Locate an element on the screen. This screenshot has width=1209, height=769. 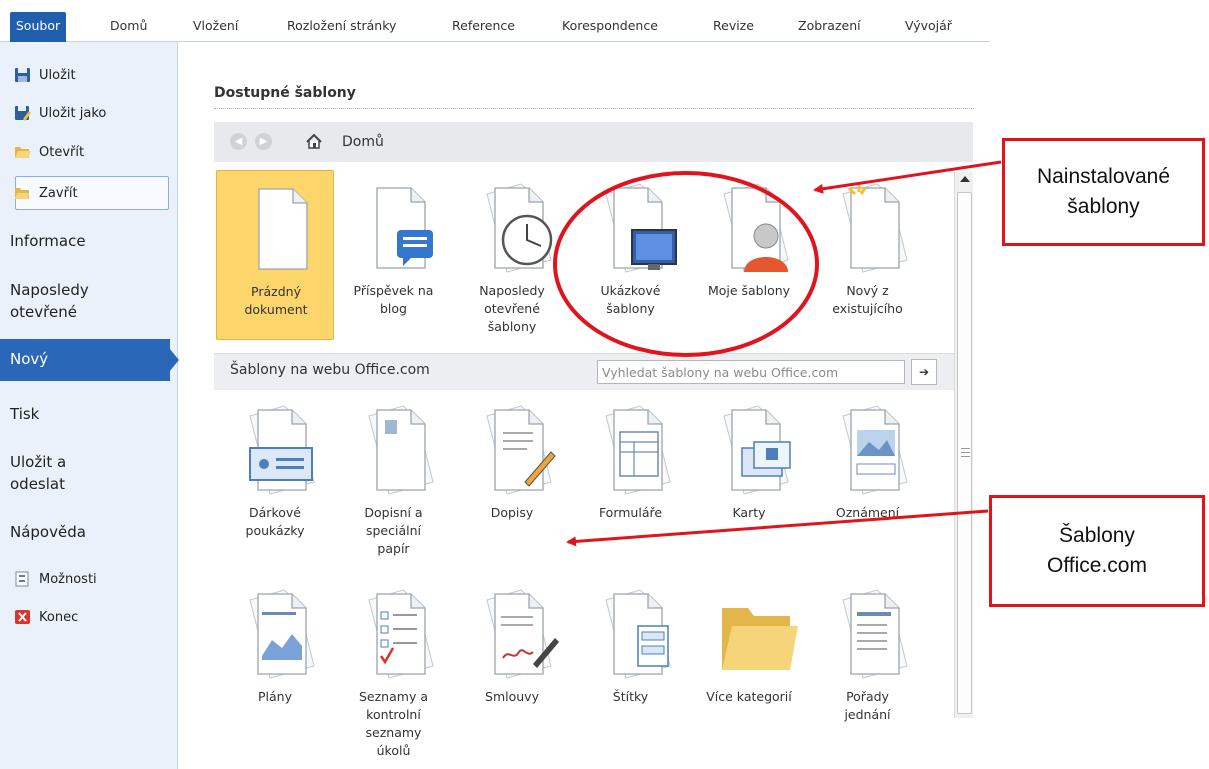
options-command: Možnosti is located at coordinates (55, 579).